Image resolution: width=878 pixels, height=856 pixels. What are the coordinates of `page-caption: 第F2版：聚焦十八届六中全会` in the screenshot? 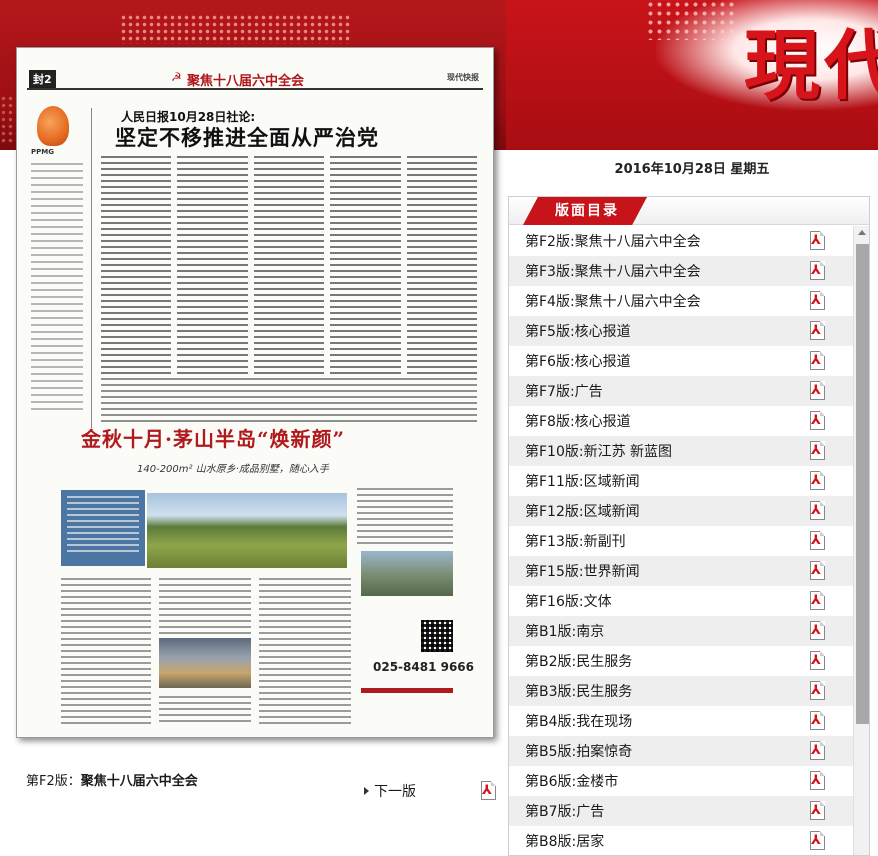 It's located at (126, 782).